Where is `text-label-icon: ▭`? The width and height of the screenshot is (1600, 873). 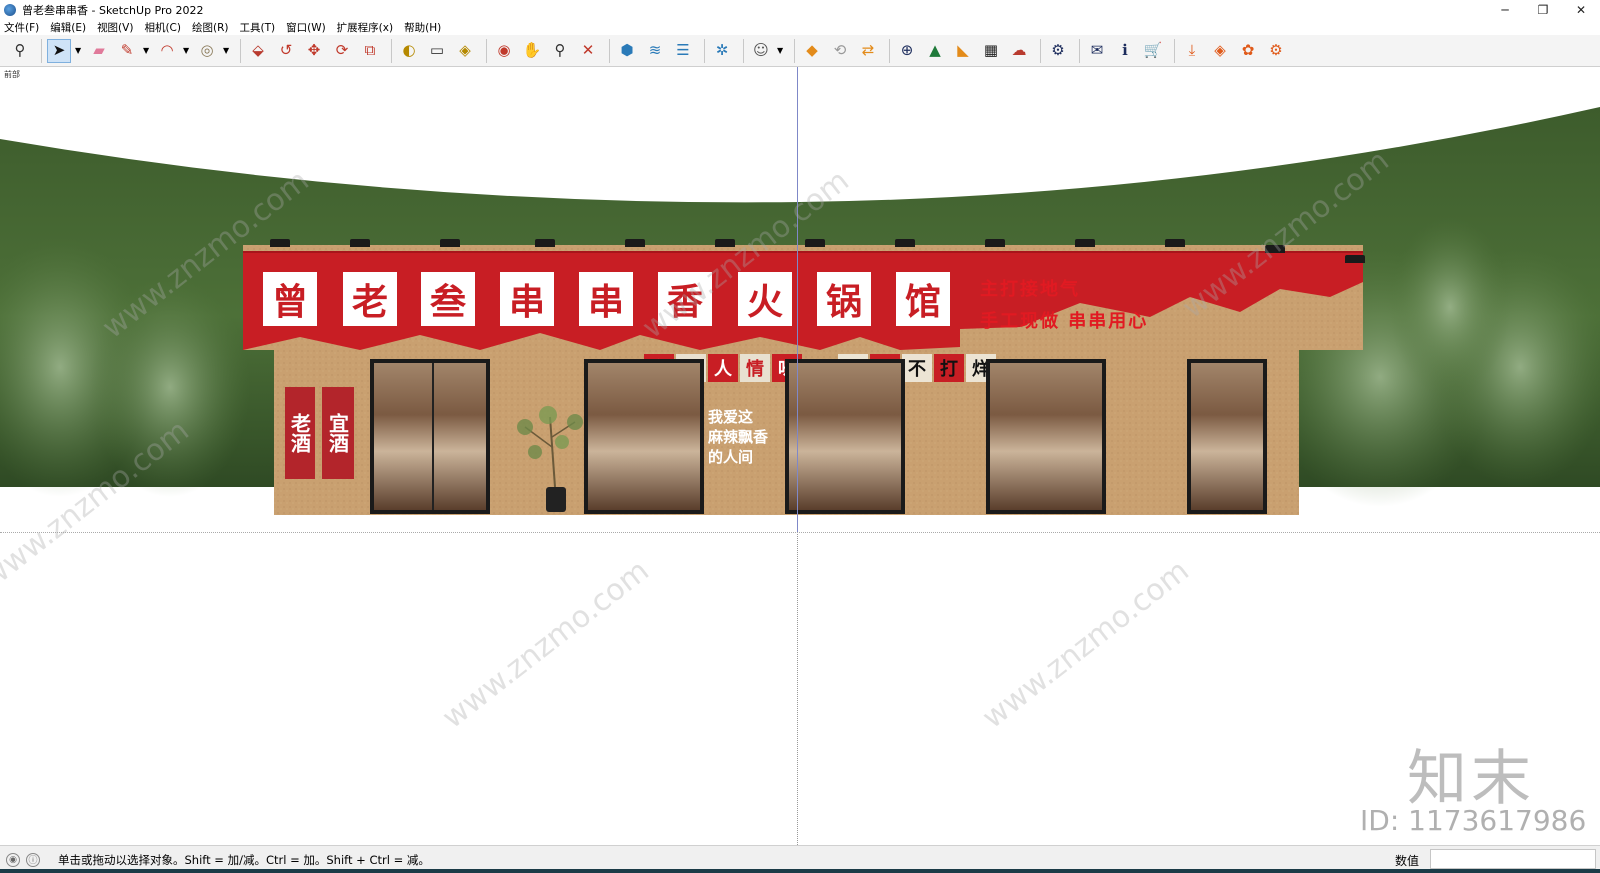 text-label-icon: ▭ is located at coordinates (437, 51).